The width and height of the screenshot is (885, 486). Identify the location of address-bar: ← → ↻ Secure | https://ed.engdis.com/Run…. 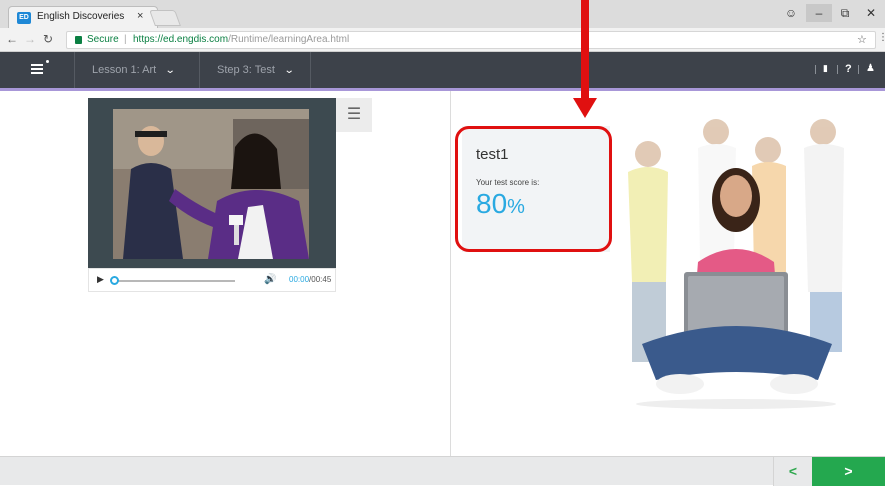
(442, 40).